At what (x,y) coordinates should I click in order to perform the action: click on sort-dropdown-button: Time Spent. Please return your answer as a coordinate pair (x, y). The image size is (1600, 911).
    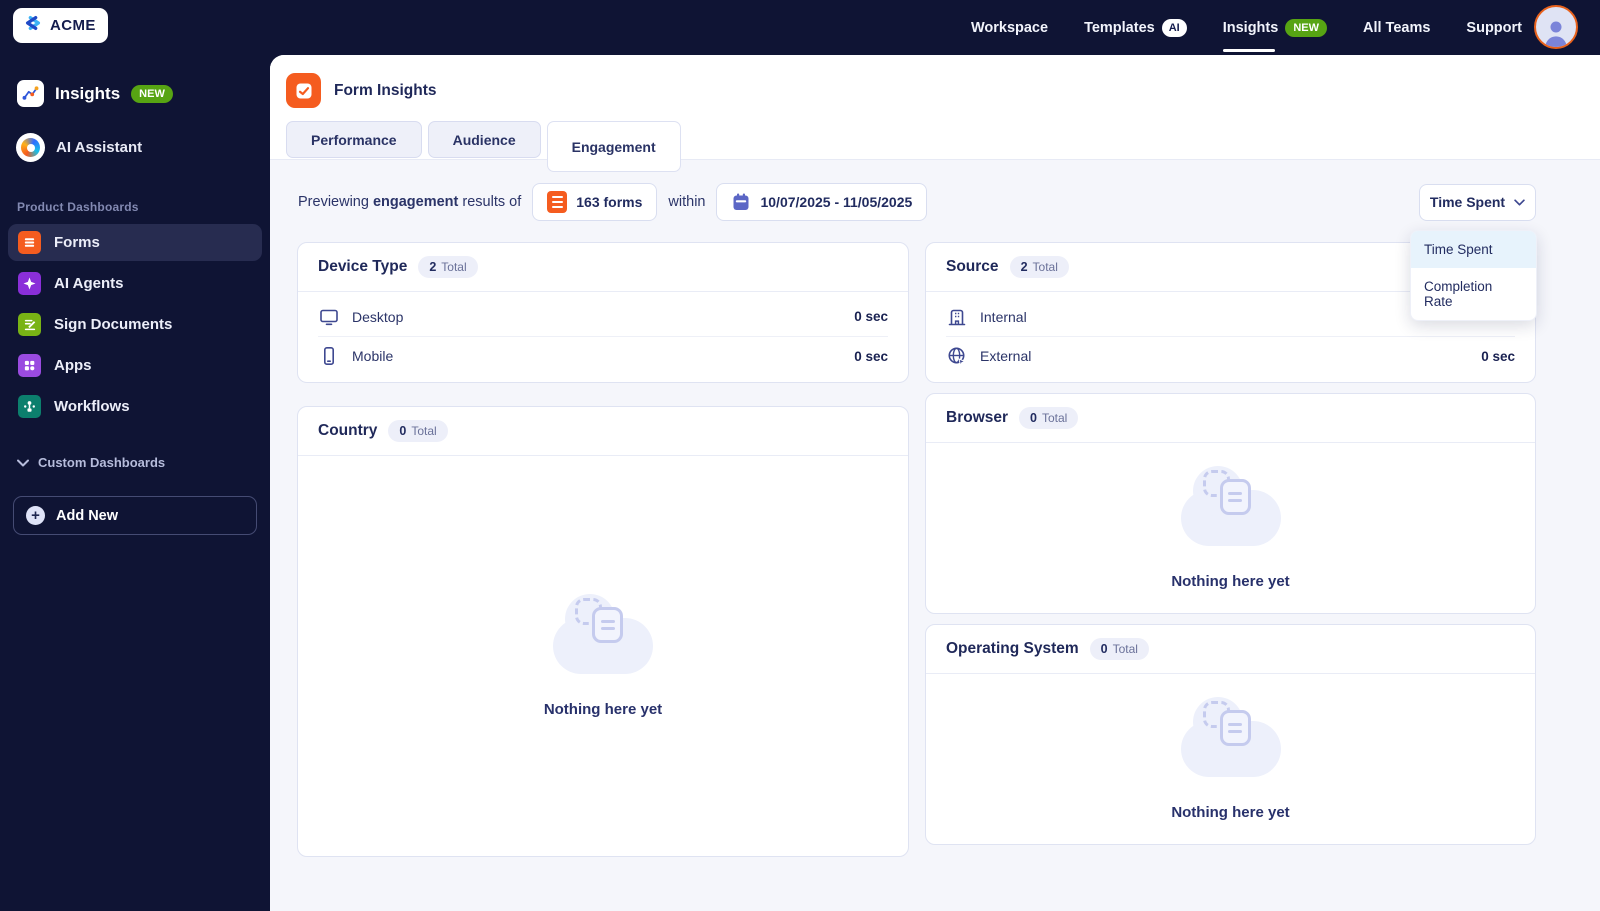
    Looking at the image, I should click on (1477, 202).